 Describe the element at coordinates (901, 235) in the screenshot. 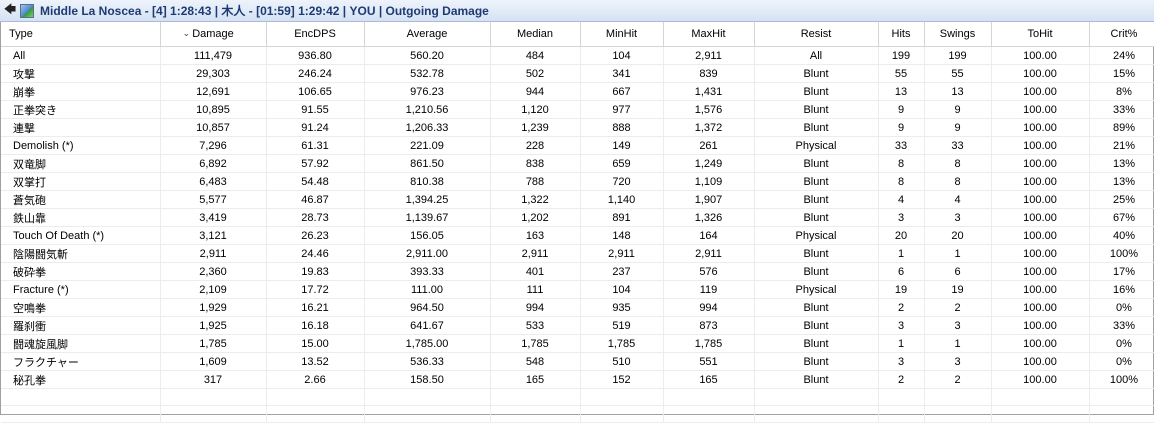

I see `cell-hits: 20` at that location.